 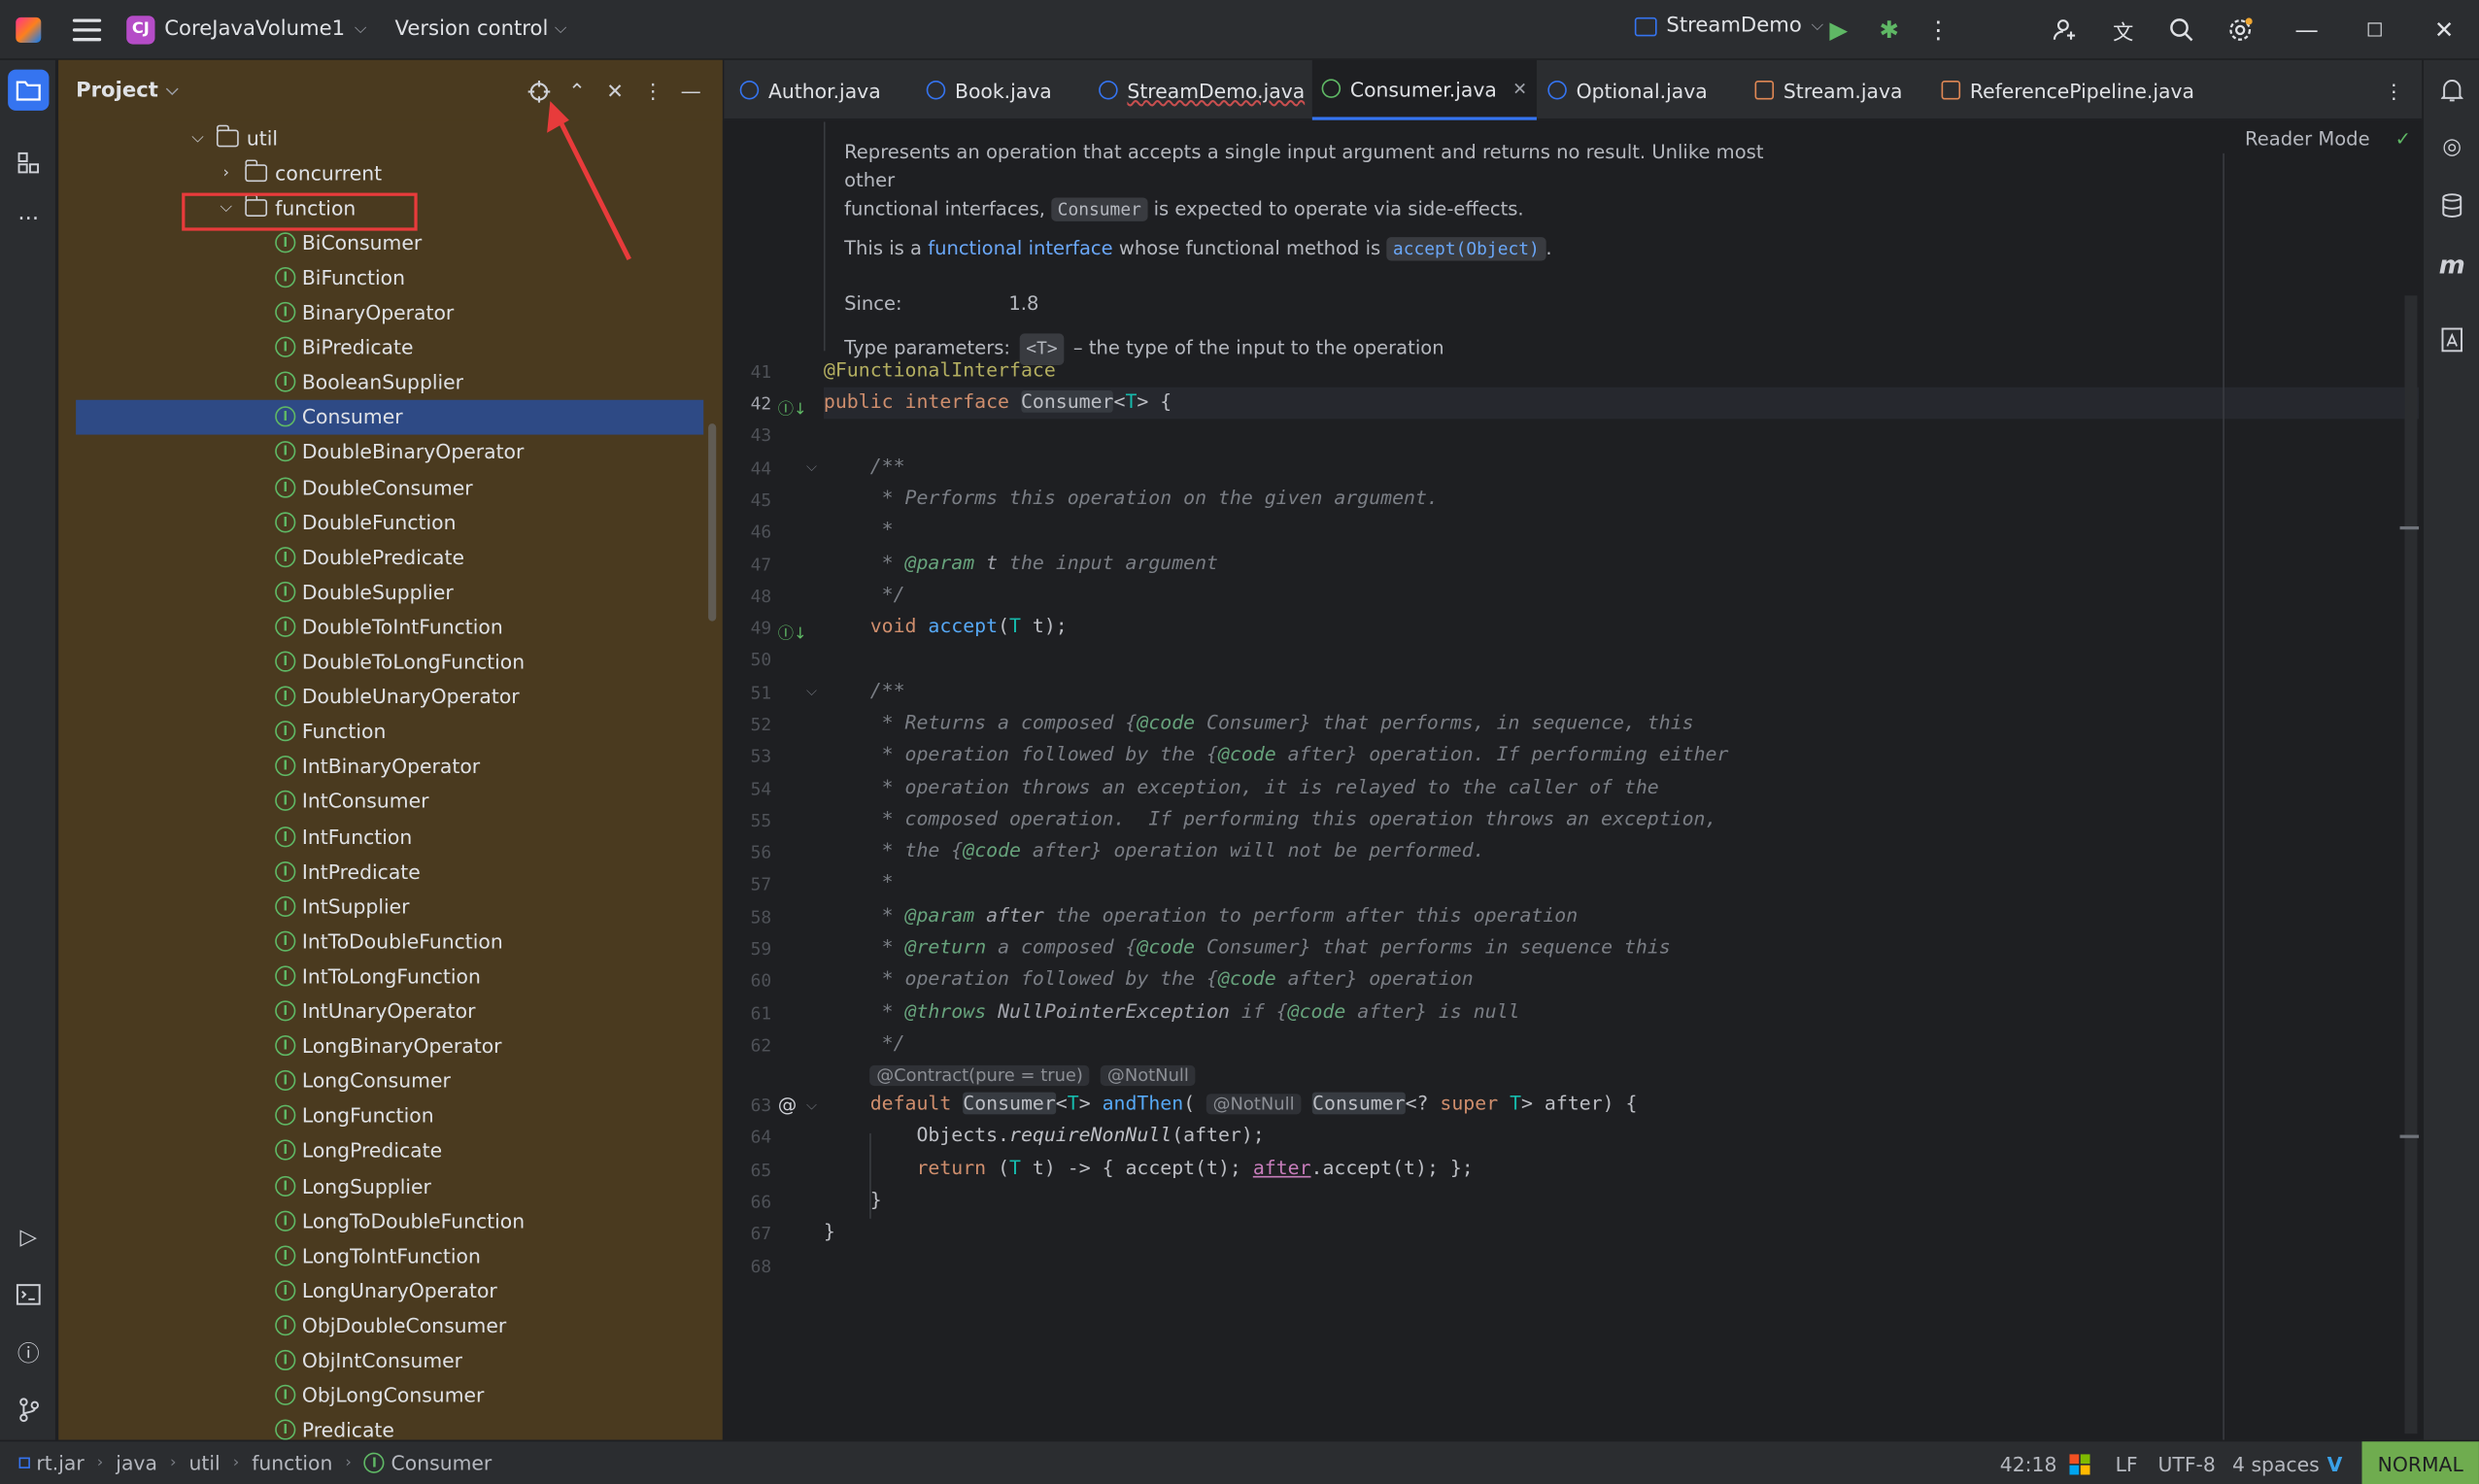 I want to click on tree-item-intsupplier: I IntSupplier, so click(x=382, y=907).